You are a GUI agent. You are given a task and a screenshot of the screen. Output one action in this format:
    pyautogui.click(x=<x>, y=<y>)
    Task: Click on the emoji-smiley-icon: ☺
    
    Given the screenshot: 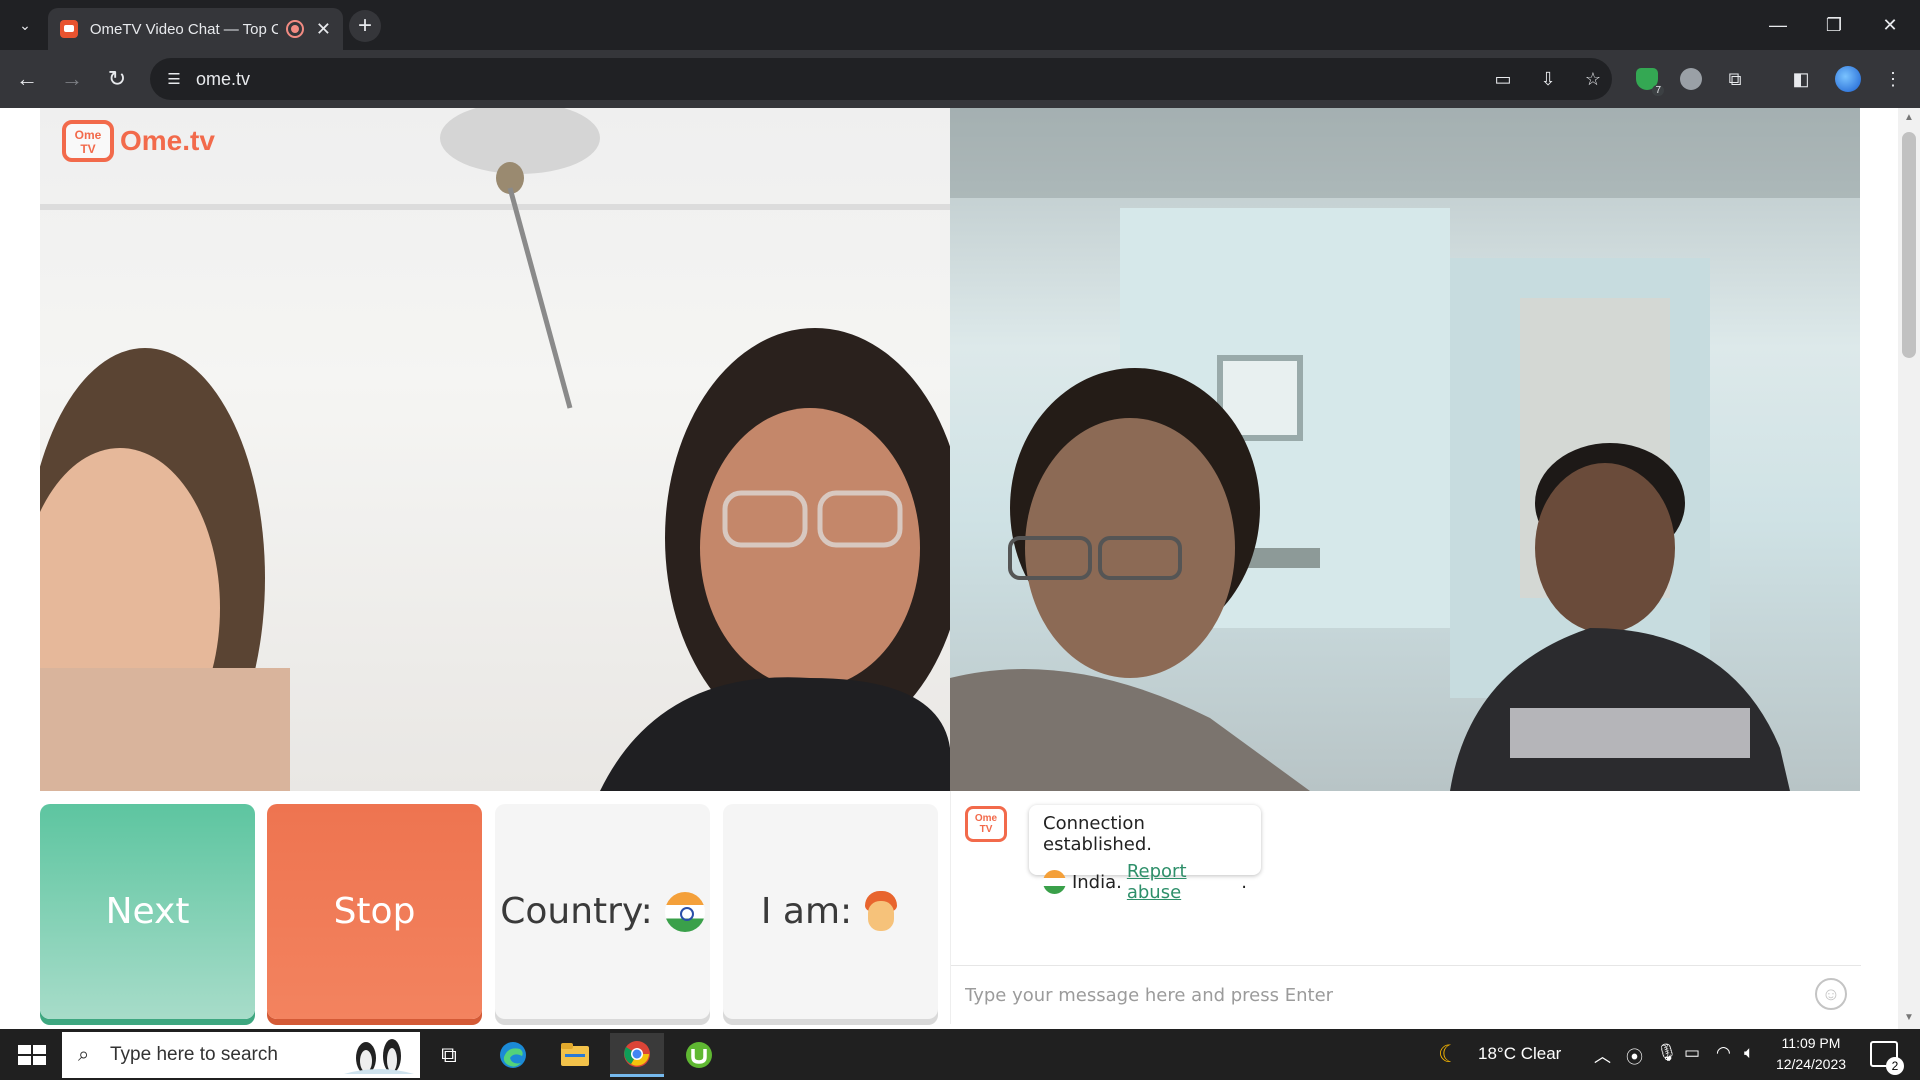 What is the action you would take?
    pyautogui.click(x=1831, y=994)
    